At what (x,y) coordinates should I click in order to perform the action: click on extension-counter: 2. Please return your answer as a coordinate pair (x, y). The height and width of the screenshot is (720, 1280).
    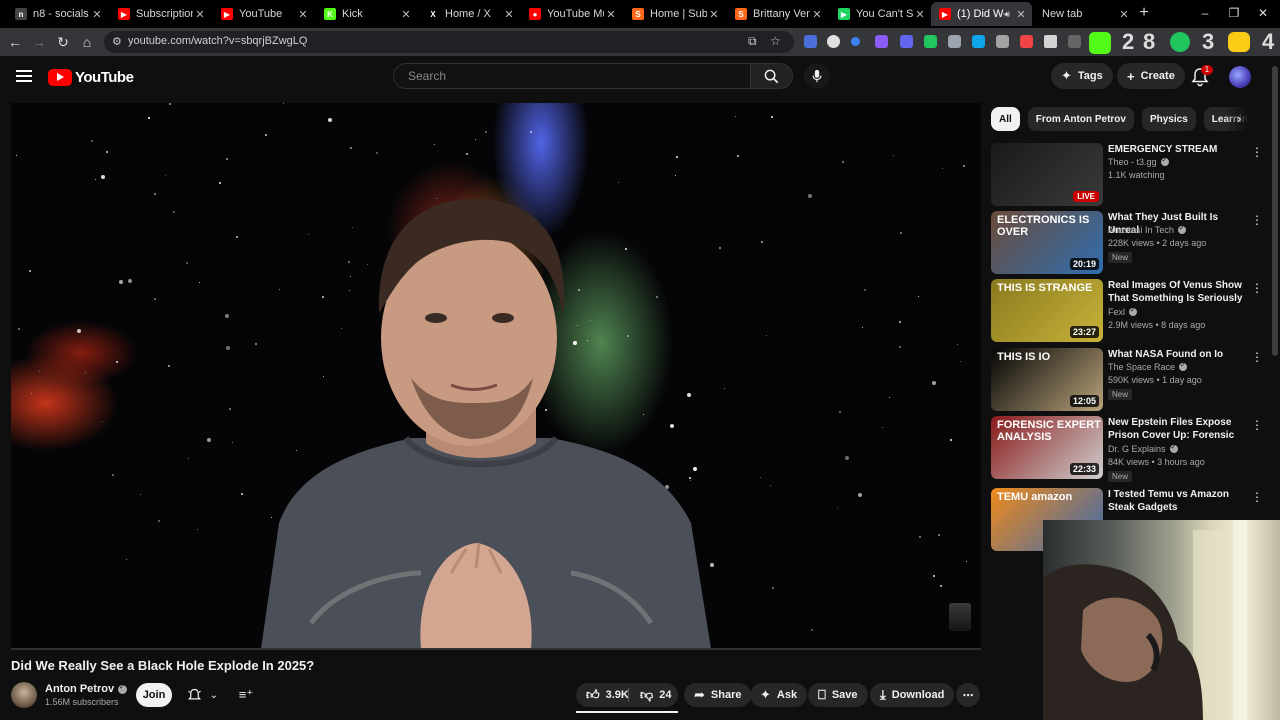
    Looking at the image, I should click on (1128, 42).